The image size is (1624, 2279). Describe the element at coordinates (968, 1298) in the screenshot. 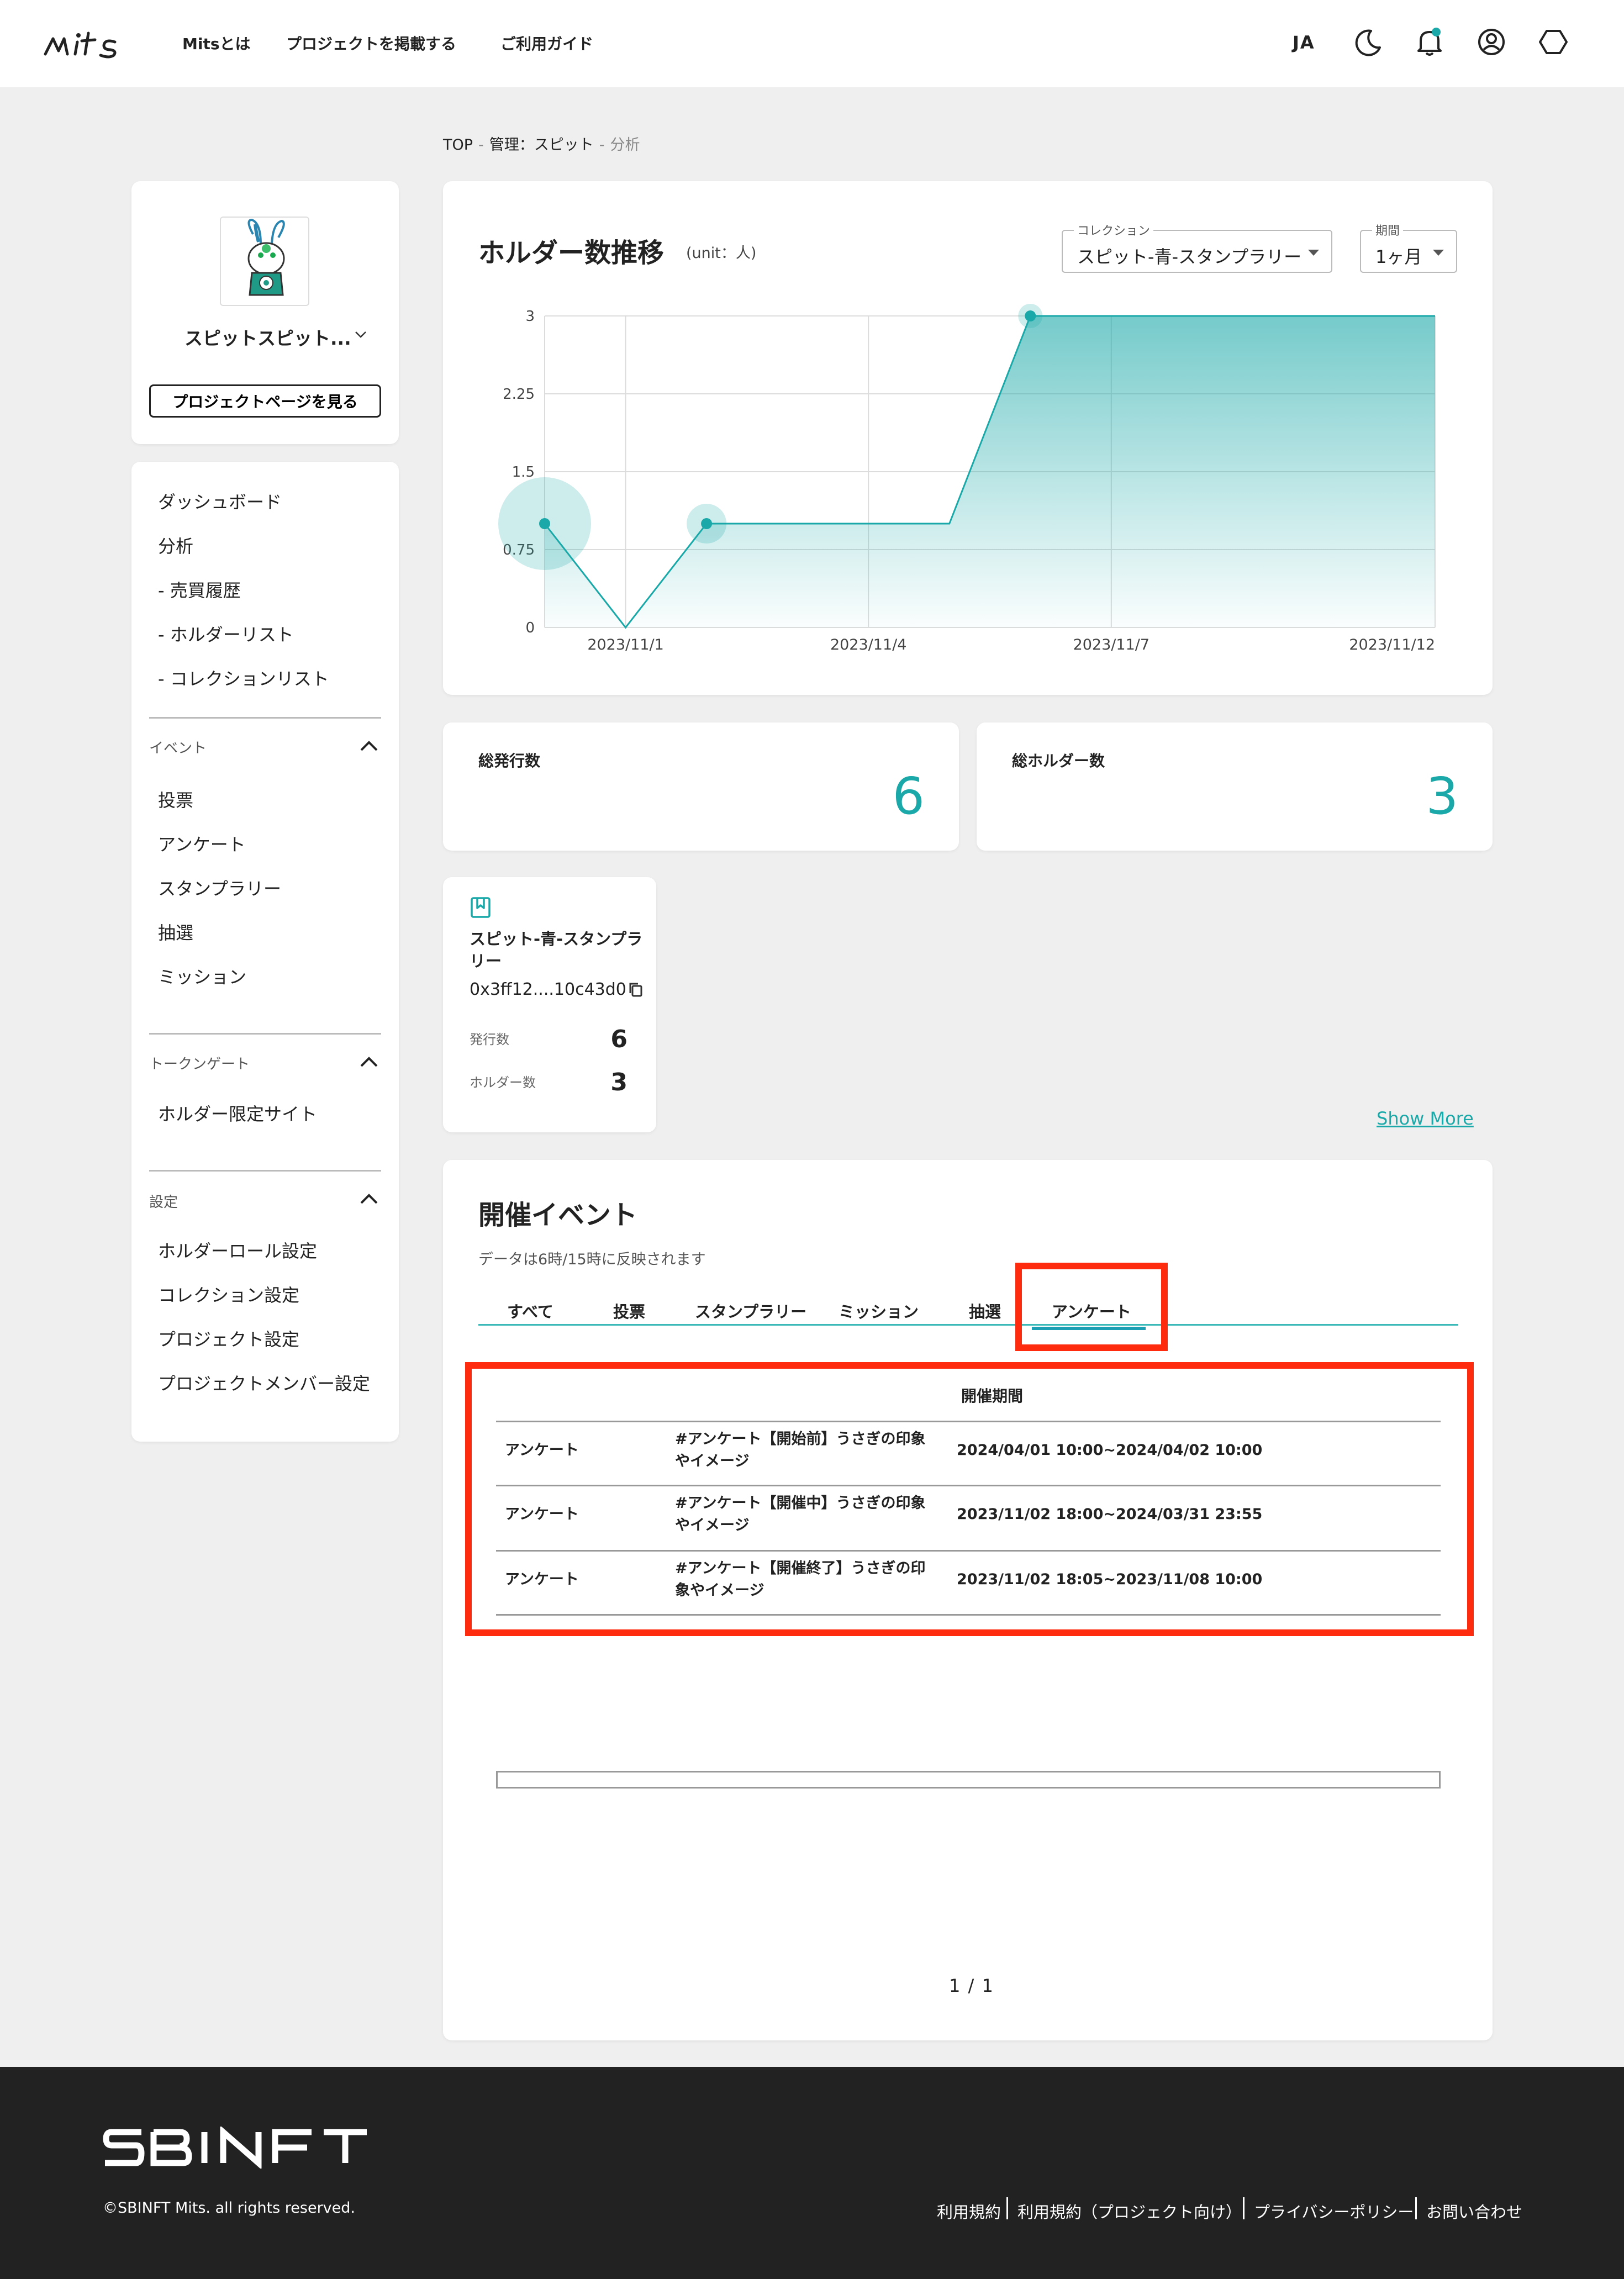

I see `event-tabs: すべて 投票 スタンプラリー ミッション 抽選 アンケート` at that location.